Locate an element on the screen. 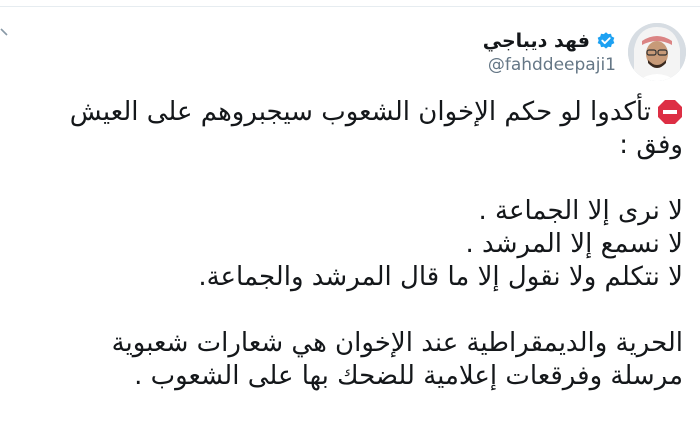 Image resolution: width=700 pixels, height=443 pixels. avatar is located at coordinates (657, 52).